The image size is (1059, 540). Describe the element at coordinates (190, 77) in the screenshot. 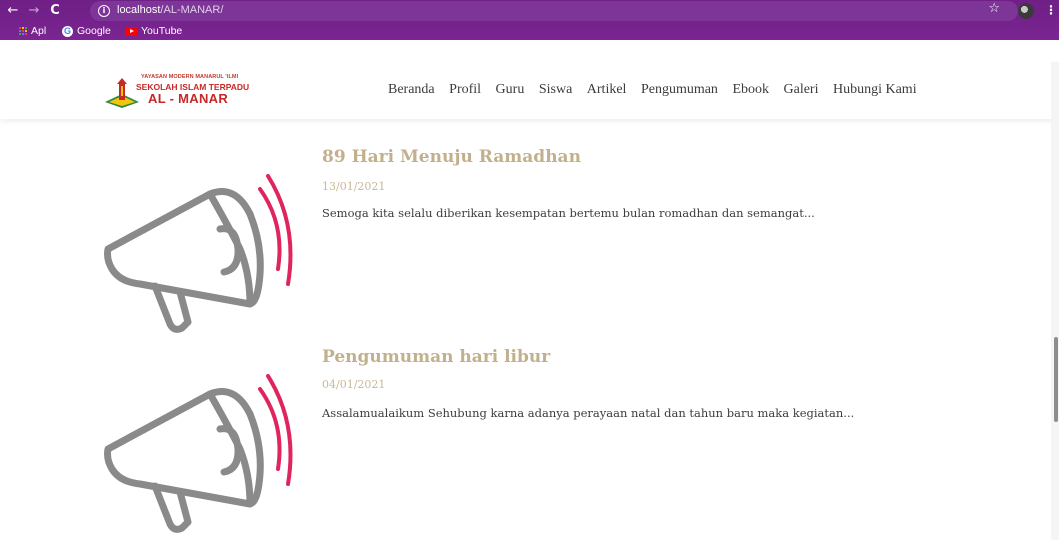

I see `logo-foundation-text: YAYASAN MODERN MANARUL 'ILMI` at that location.